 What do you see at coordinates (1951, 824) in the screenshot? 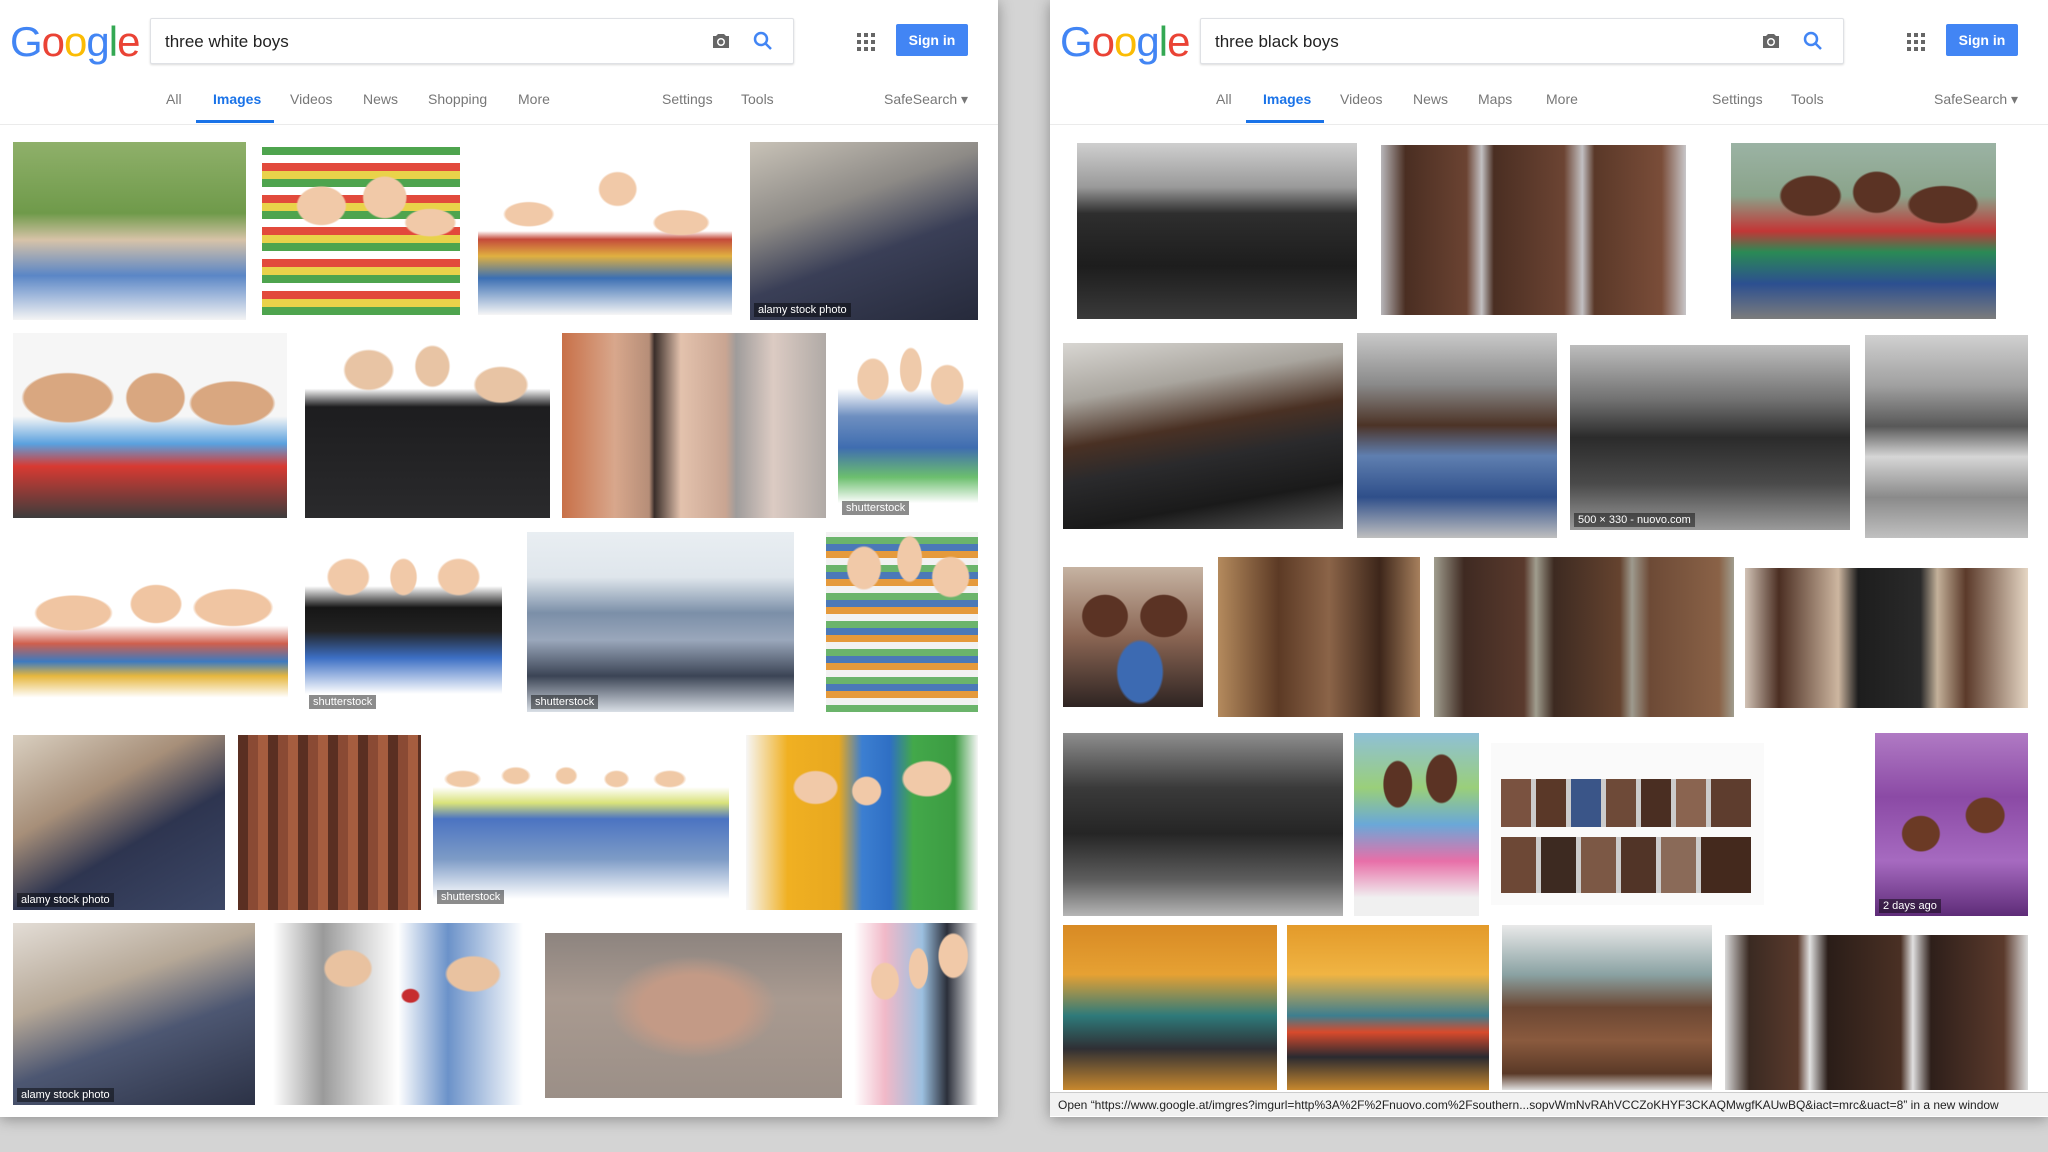
I see `image-result: 2 days ago` at bounding box center [1951, 824].